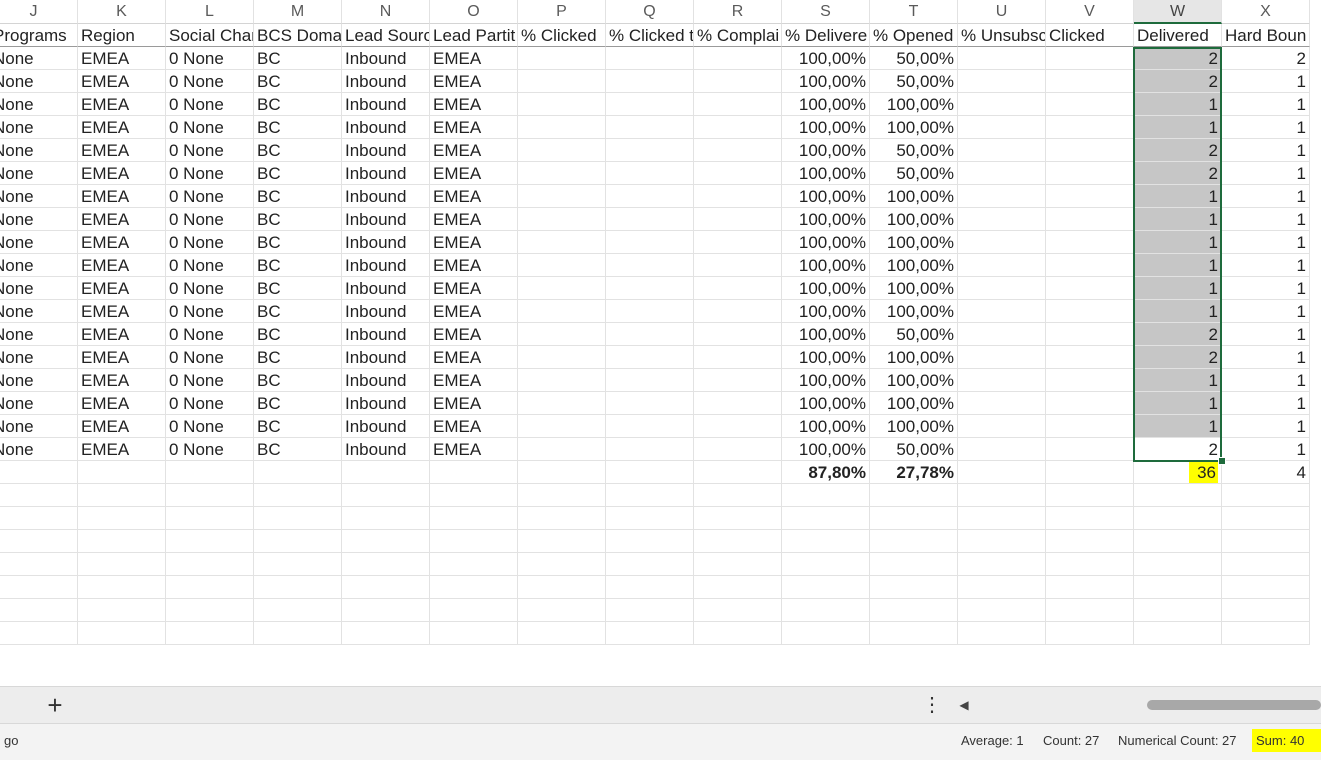 The image size is (1321, 760). What do you see at coordinates (1266, 196) in the screenshot?
I see `cell-x-row-7: 1` at bounding box center [1266, 196].